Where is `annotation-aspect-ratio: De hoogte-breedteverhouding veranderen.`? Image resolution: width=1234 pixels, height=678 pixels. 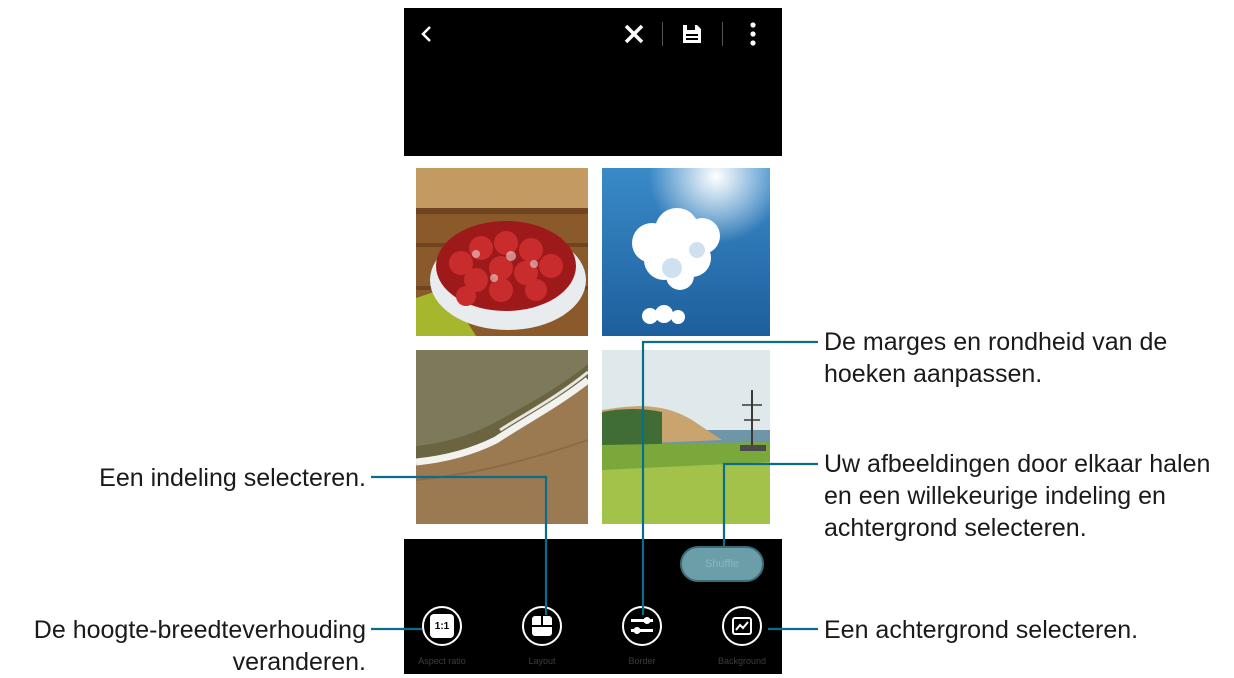
annotation-aspect-ratio: De hoogte-breedteverhouding veranderen. is located at coordinates (199, 646).